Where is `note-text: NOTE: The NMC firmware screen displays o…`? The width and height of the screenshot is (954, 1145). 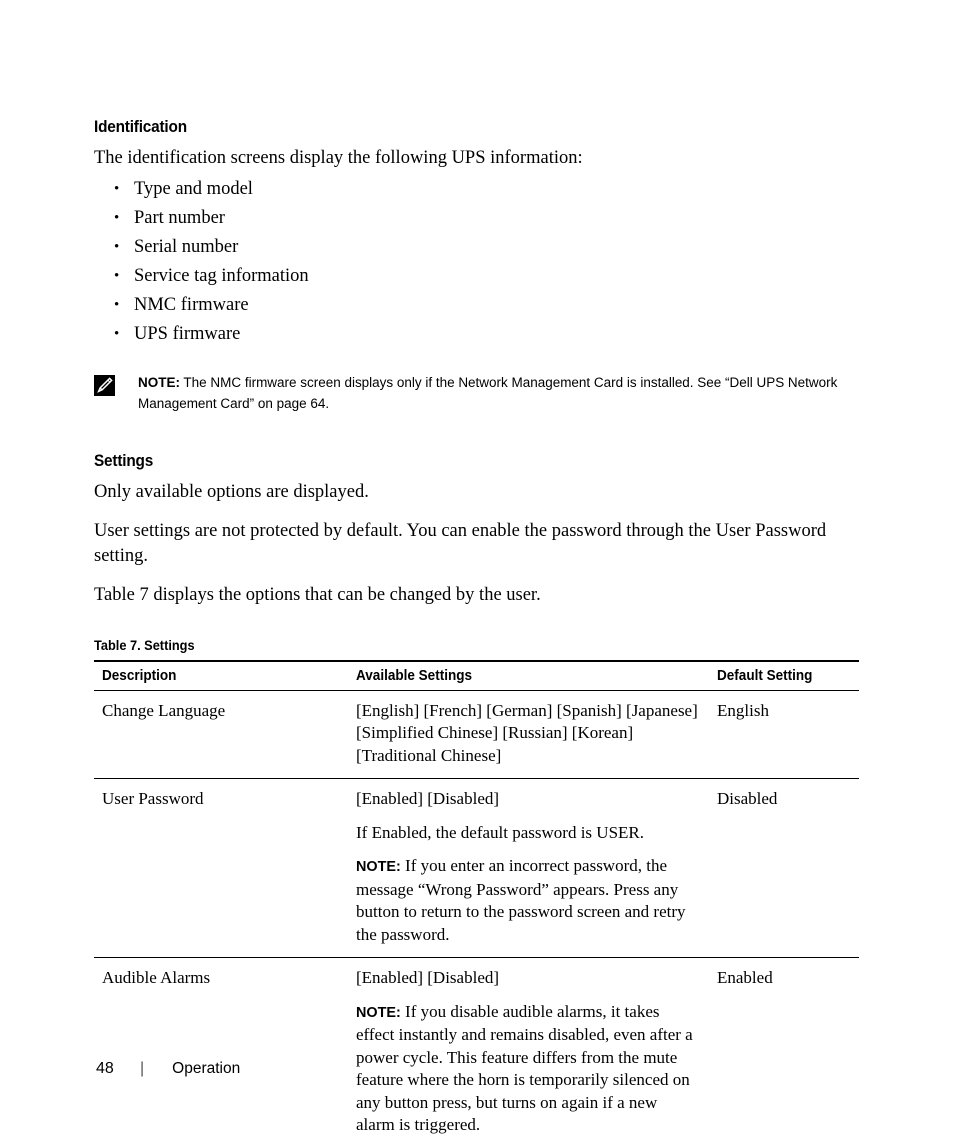
note-text: NOTE: The NMC firmware screen displays o… is located at coordinates (498, 394).